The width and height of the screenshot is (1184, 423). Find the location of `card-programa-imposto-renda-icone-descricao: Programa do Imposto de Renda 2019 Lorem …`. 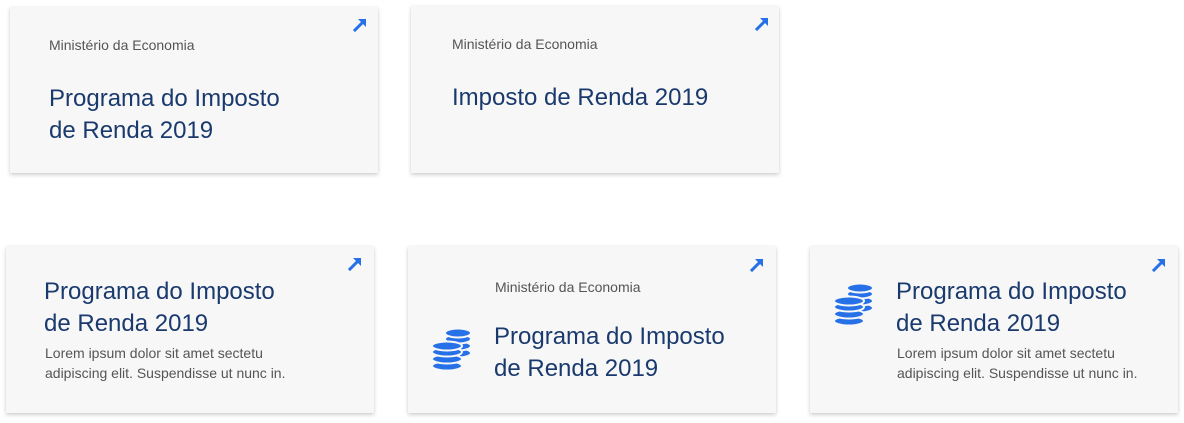

card-programa-imposto-renda-icone-descricao: Programa do Imposto de Renda 2019 Lorem … is located at coordinates (994, 329).